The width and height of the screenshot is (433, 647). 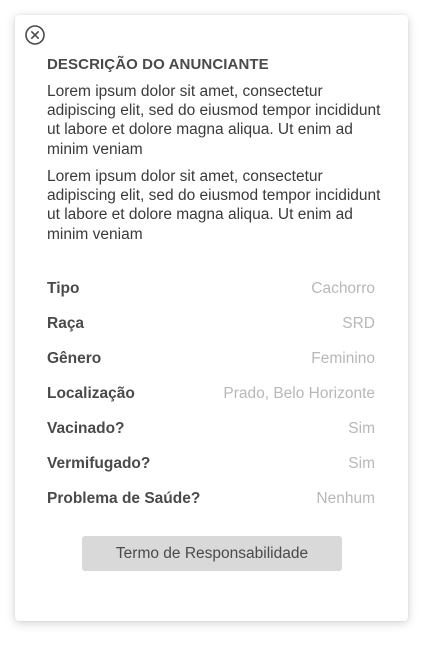 What do you see at coordinates (211, 472) in the screenshot?
I see `detail-row-vermifugado: Vermifugado? Sim` at bounding box center [211, 472].